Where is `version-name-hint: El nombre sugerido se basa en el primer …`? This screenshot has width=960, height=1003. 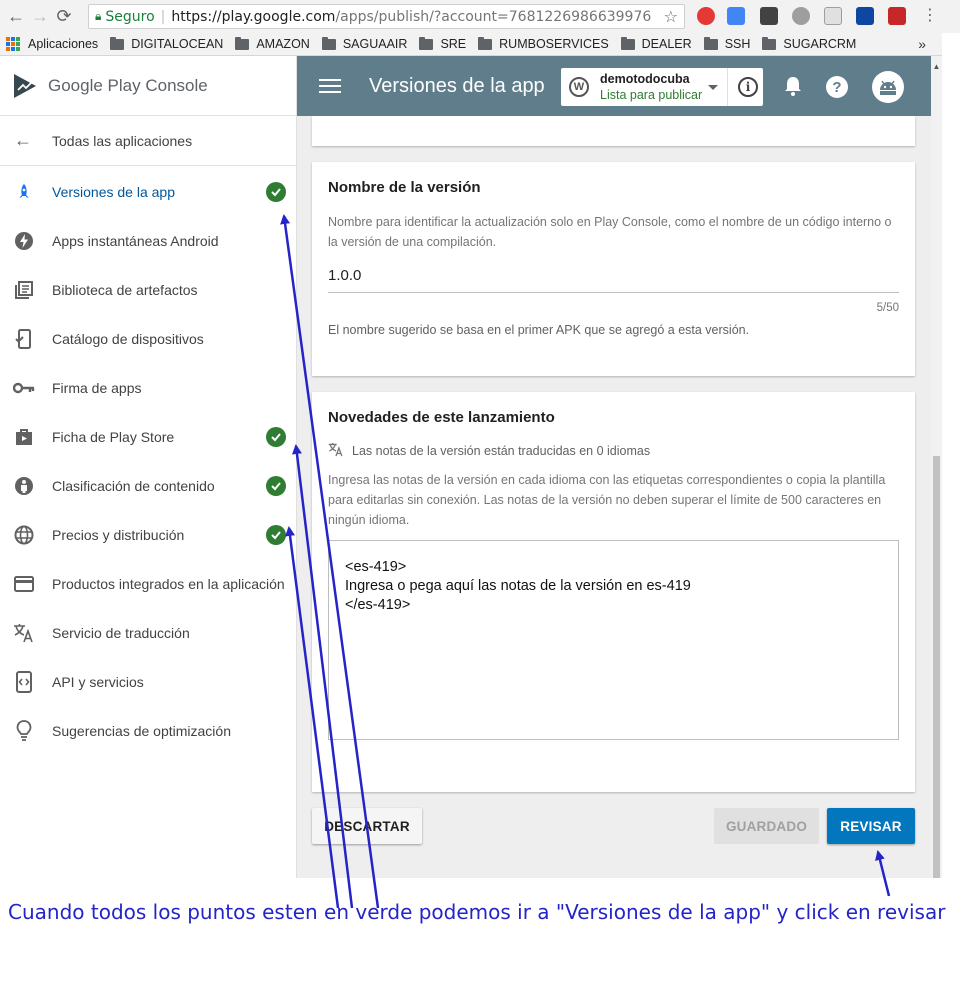 version-name-hint: El nombre sugerido se basa en el primer … is located at coordinates (539, 330).